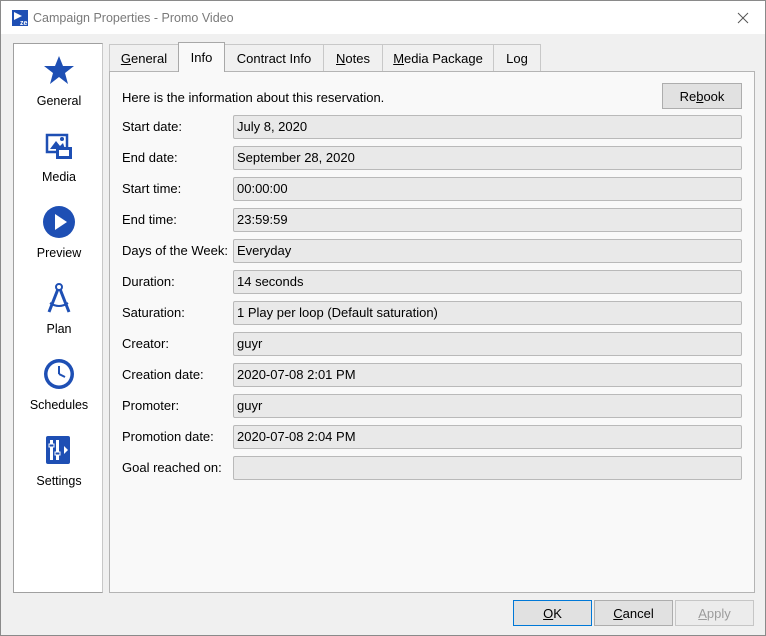 This screenshot has height=636, width=766. What do you see at coordinates (24, 23) in the screenshot?
I see `svg-text: ze` at bounding box center [24, 23].